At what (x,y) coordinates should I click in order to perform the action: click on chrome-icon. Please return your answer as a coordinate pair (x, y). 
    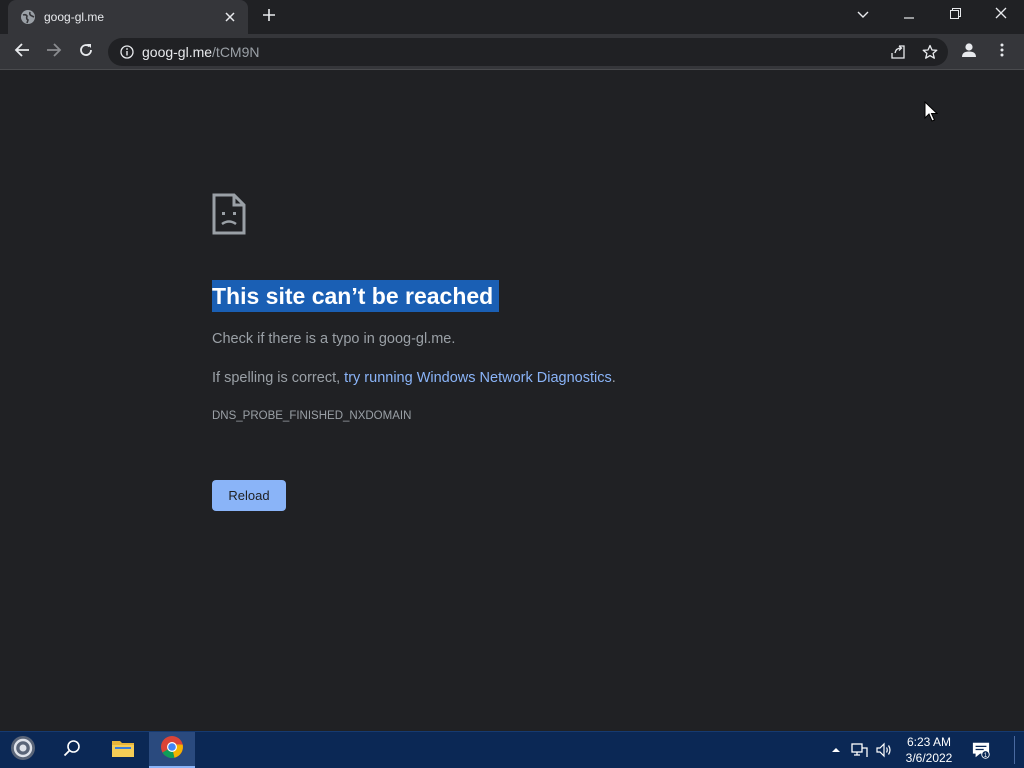
    Looking at the image, I should click on (172, 749).